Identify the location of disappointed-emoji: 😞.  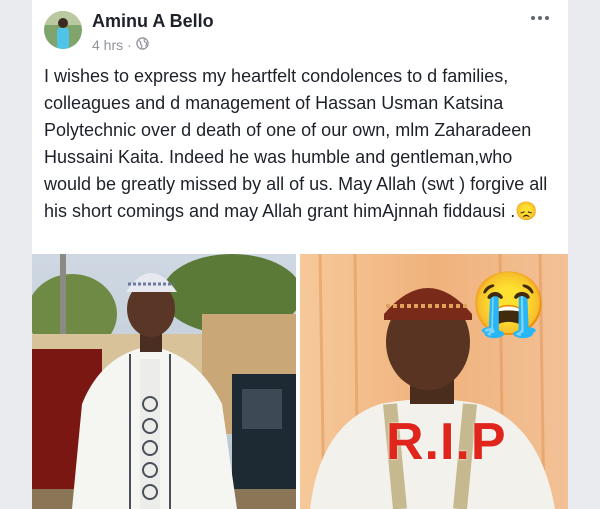
(526, 211).